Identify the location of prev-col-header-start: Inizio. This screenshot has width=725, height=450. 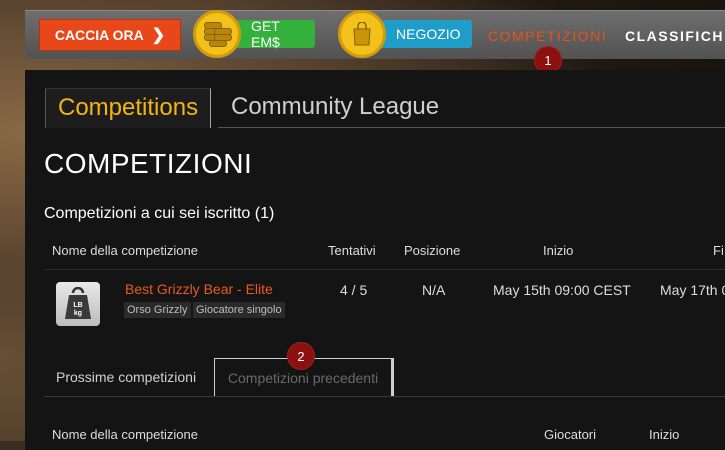
(664, 434).